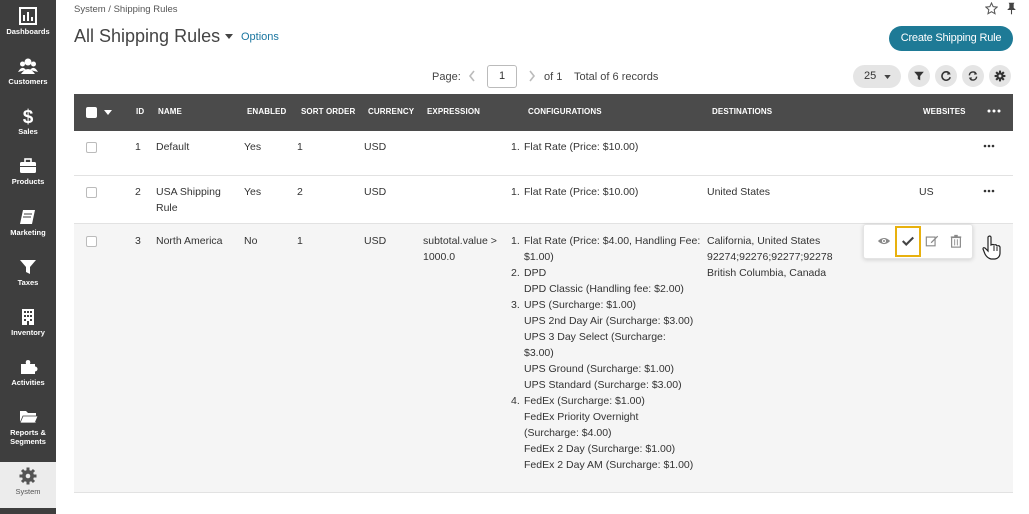 The image size is (1029, 514). I want to click on hand-cursor-icon, so click(991, 247).